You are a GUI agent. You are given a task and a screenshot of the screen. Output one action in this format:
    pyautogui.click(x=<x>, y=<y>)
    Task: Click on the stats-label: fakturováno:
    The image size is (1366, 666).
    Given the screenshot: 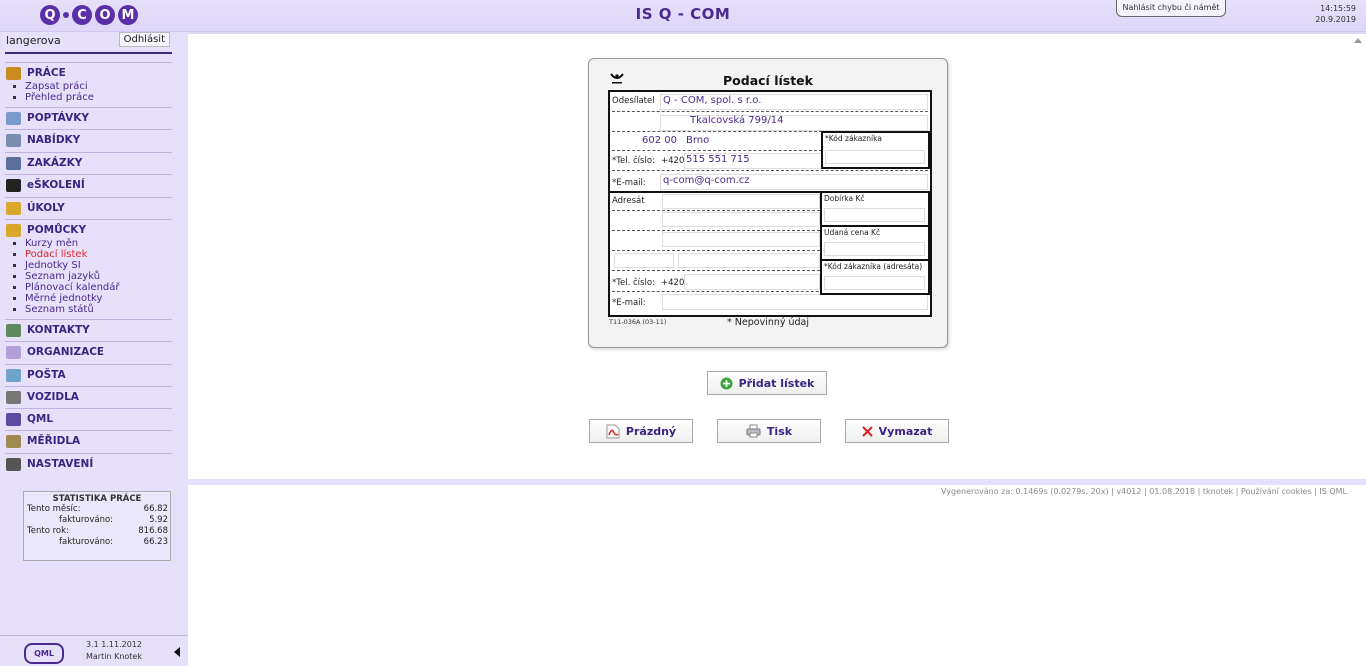 What is the action you would take?
    pyautogui.click(x=86, y=542)
    